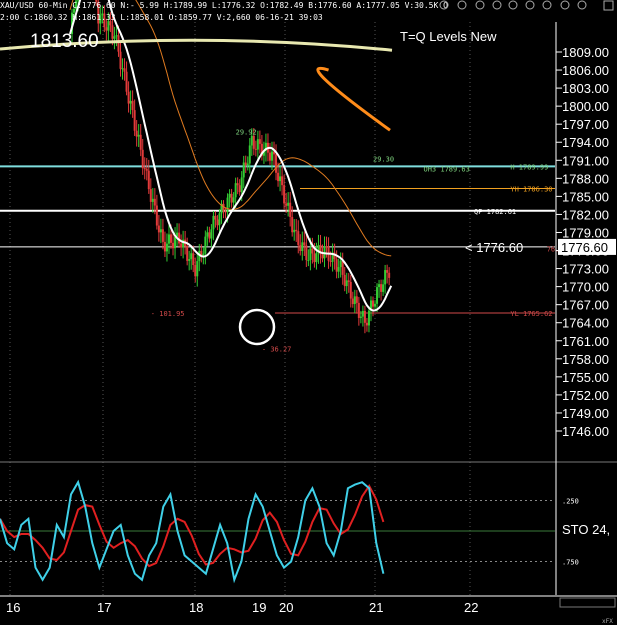 The image size is (617, 625). What do you see at coordinates (585, 323) in the screenshot?
I see `price-tick-label: 1764.00` at bounding box center [585, 323].